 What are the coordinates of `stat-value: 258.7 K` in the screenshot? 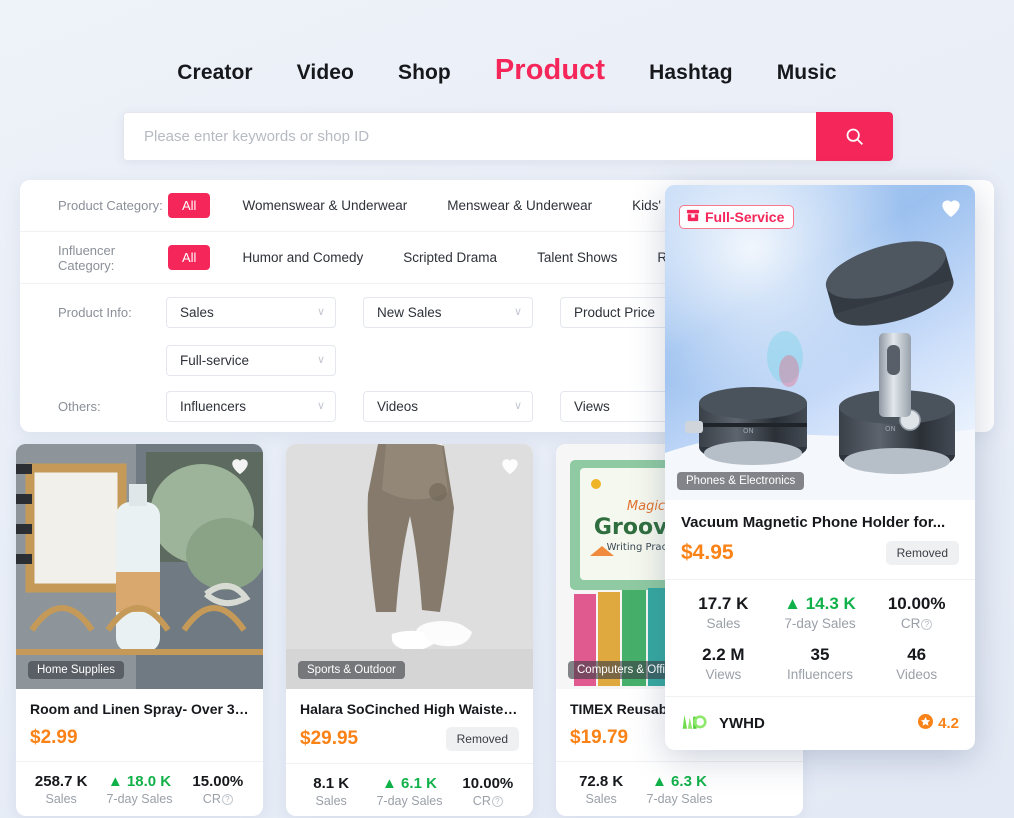 It's located at (61, 781).